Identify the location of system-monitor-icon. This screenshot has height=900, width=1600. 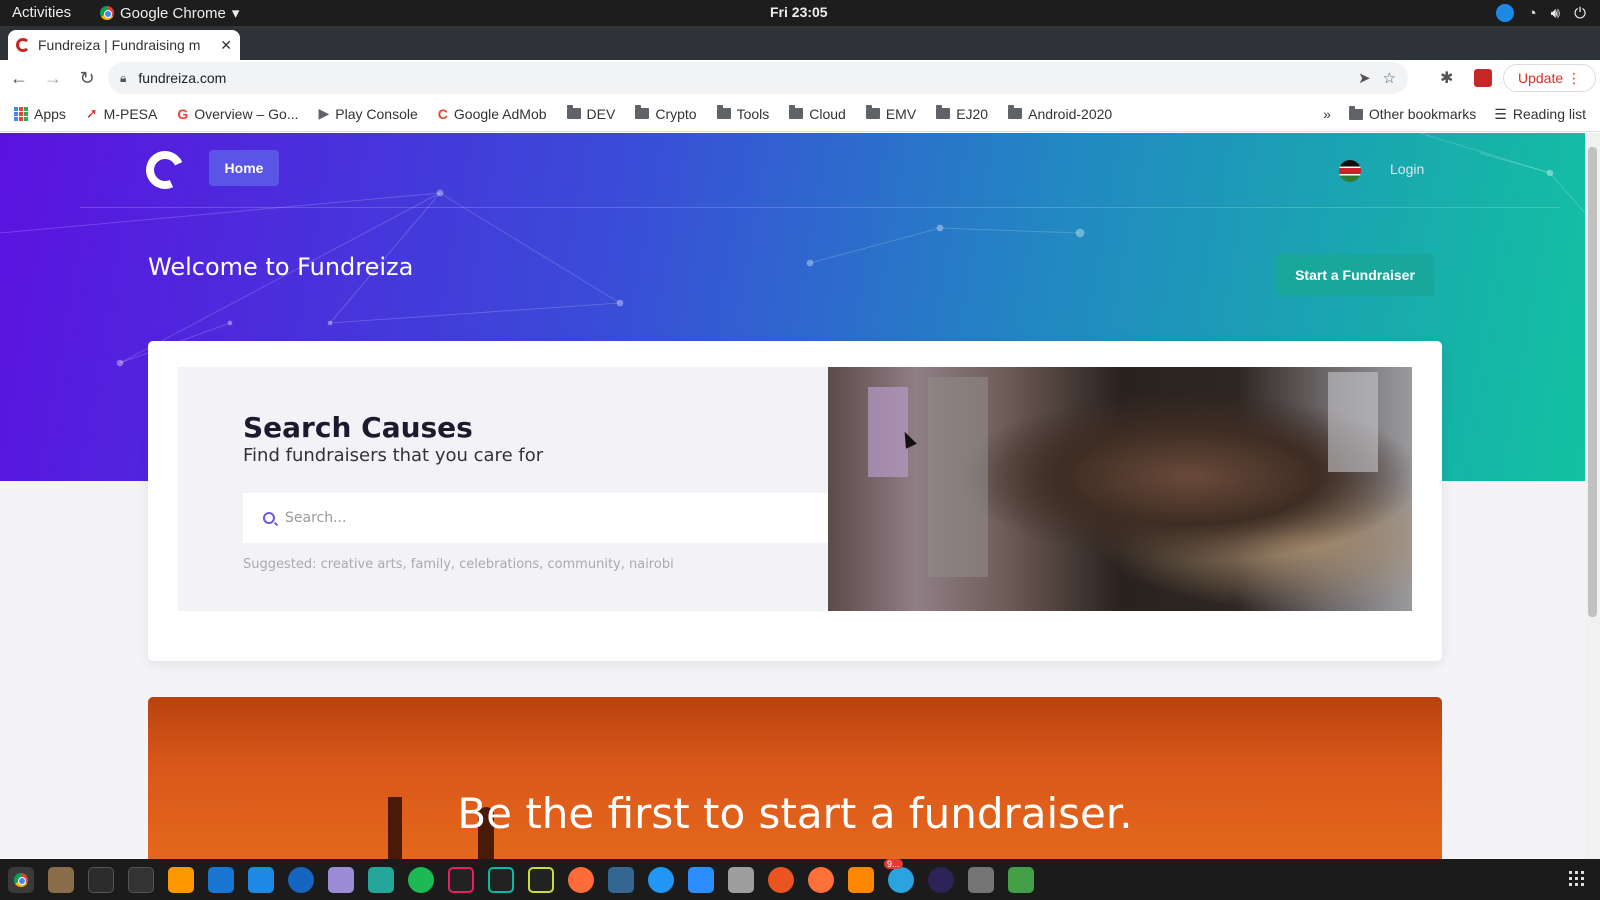
(141, 879).